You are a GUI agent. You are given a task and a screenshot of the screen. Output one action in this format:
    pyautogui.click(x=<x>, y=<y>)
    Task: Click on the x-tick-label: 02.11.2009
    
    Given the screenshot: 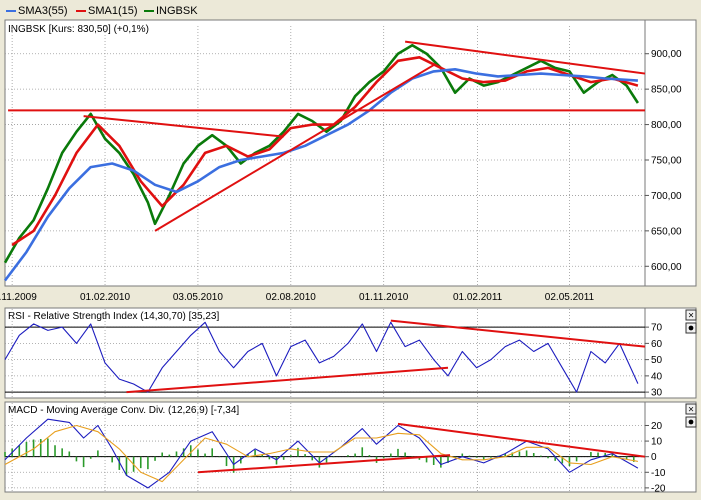 What is the action you would take?
    pyautogui.click(x=18, y=297)
    